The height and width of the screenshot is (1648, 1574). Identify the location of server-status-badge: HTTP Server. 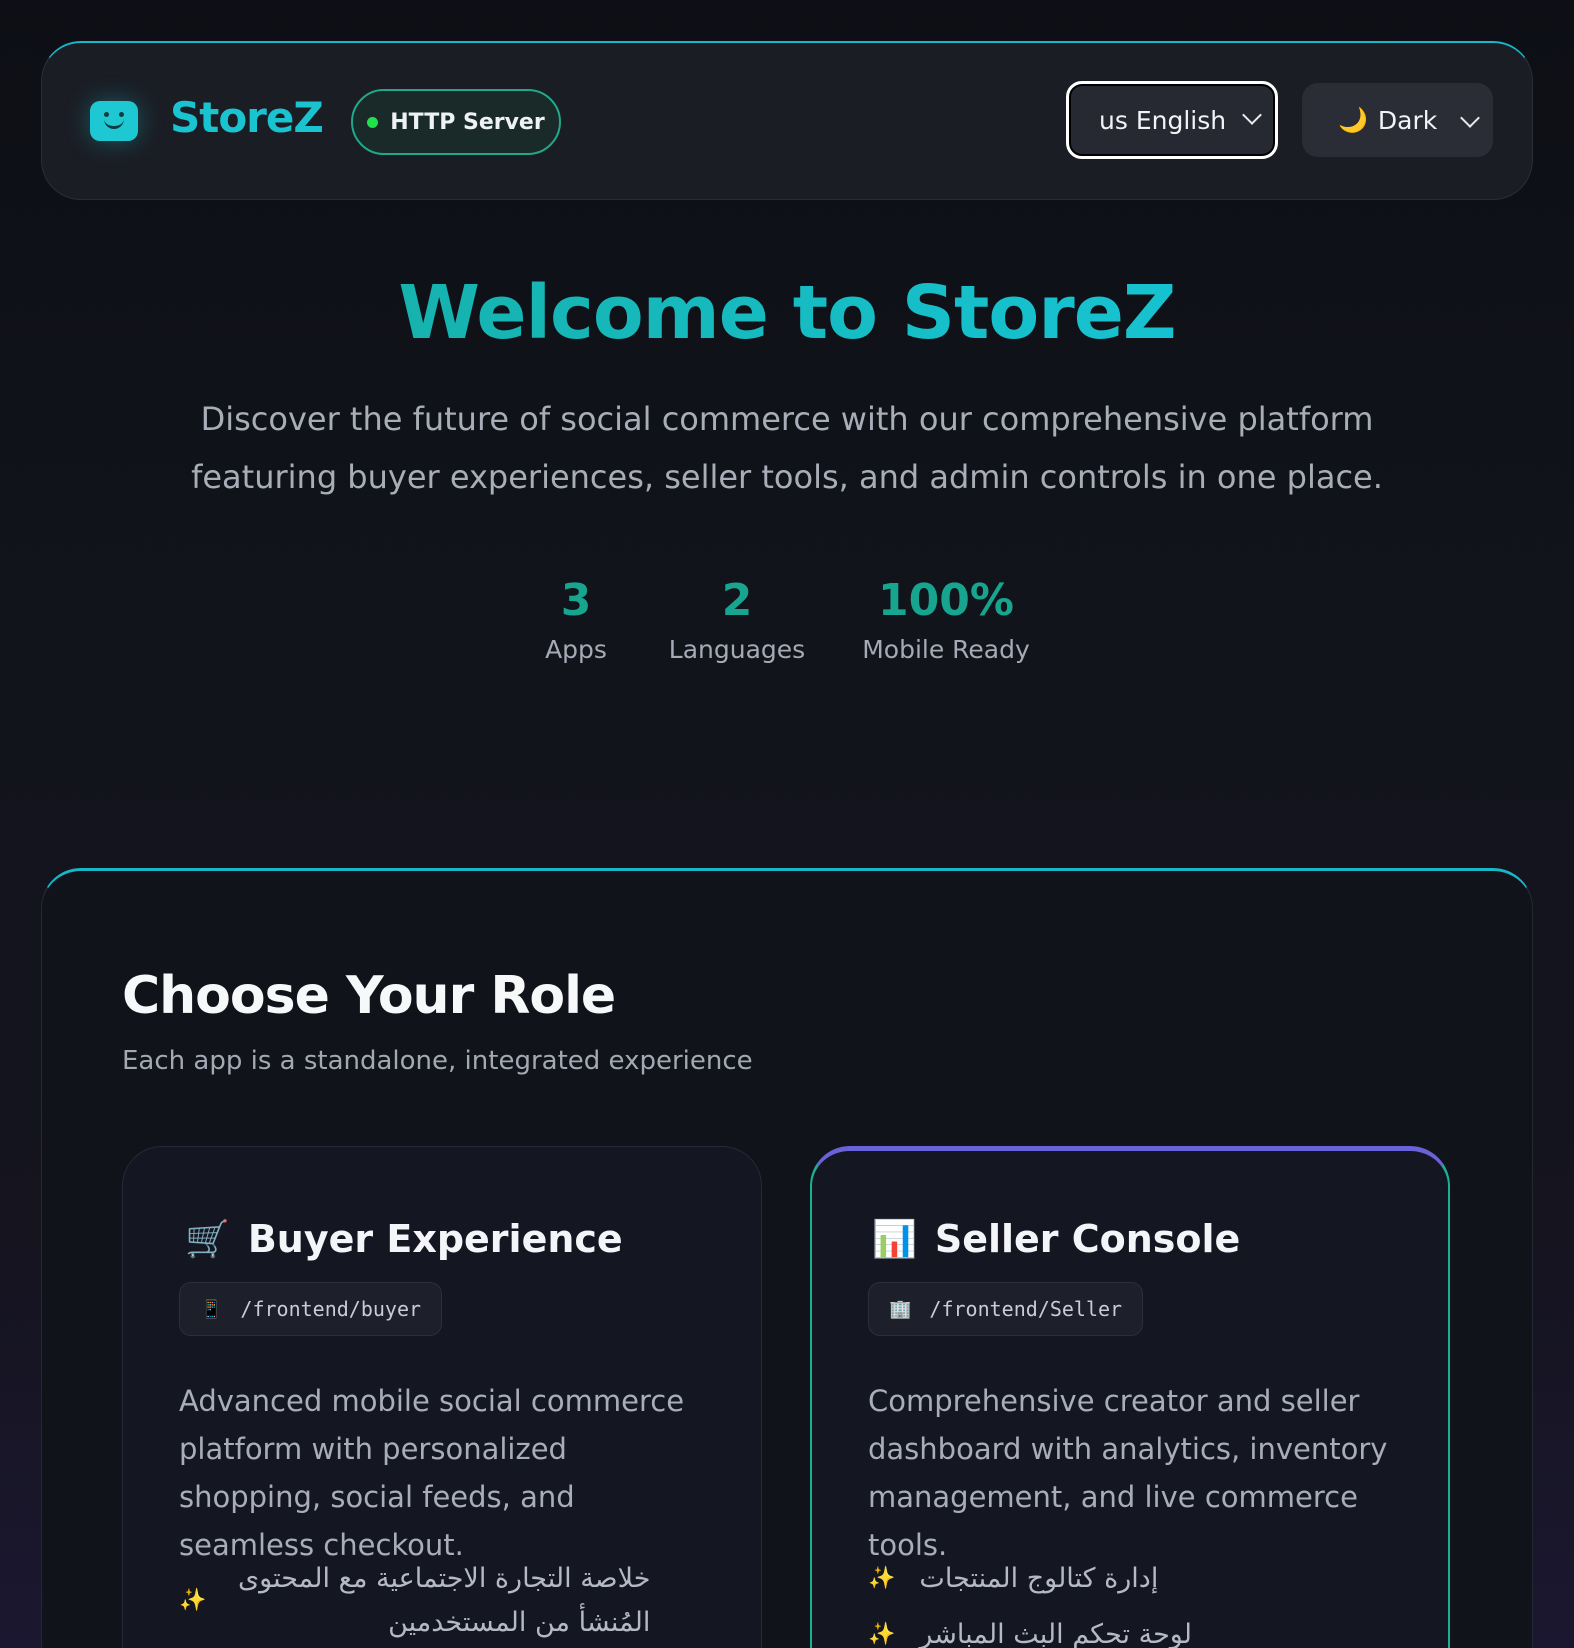
(456, 122).